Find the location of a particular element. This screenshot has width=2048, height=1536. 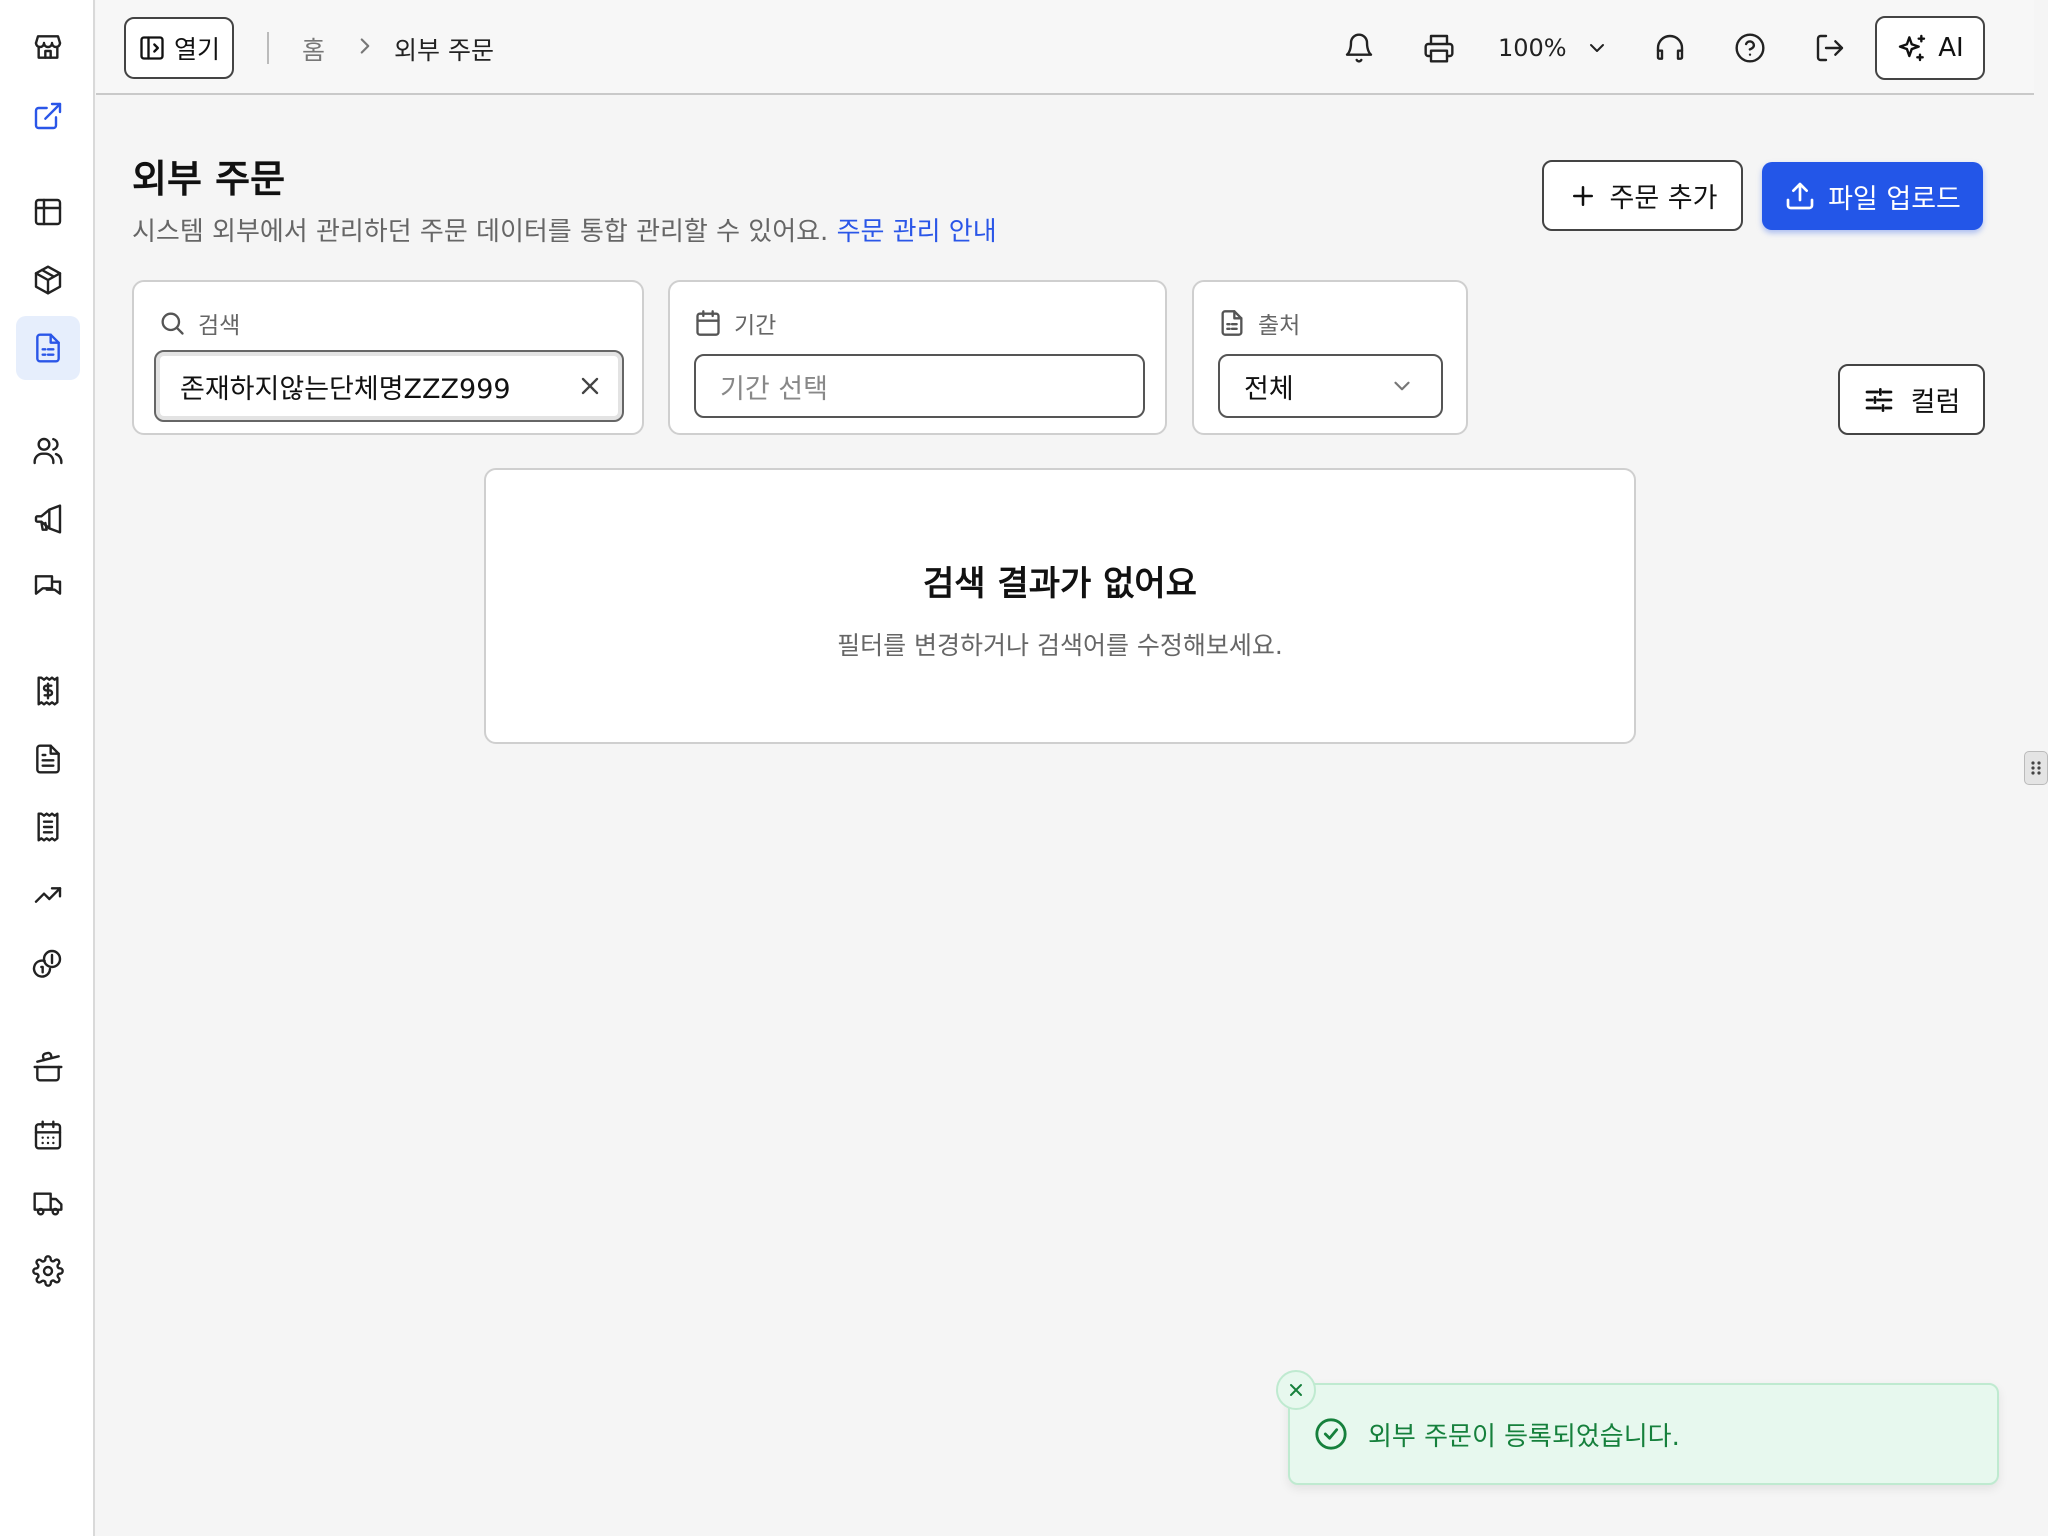

sidebar-item-messages is located at coordinates (48, 587).